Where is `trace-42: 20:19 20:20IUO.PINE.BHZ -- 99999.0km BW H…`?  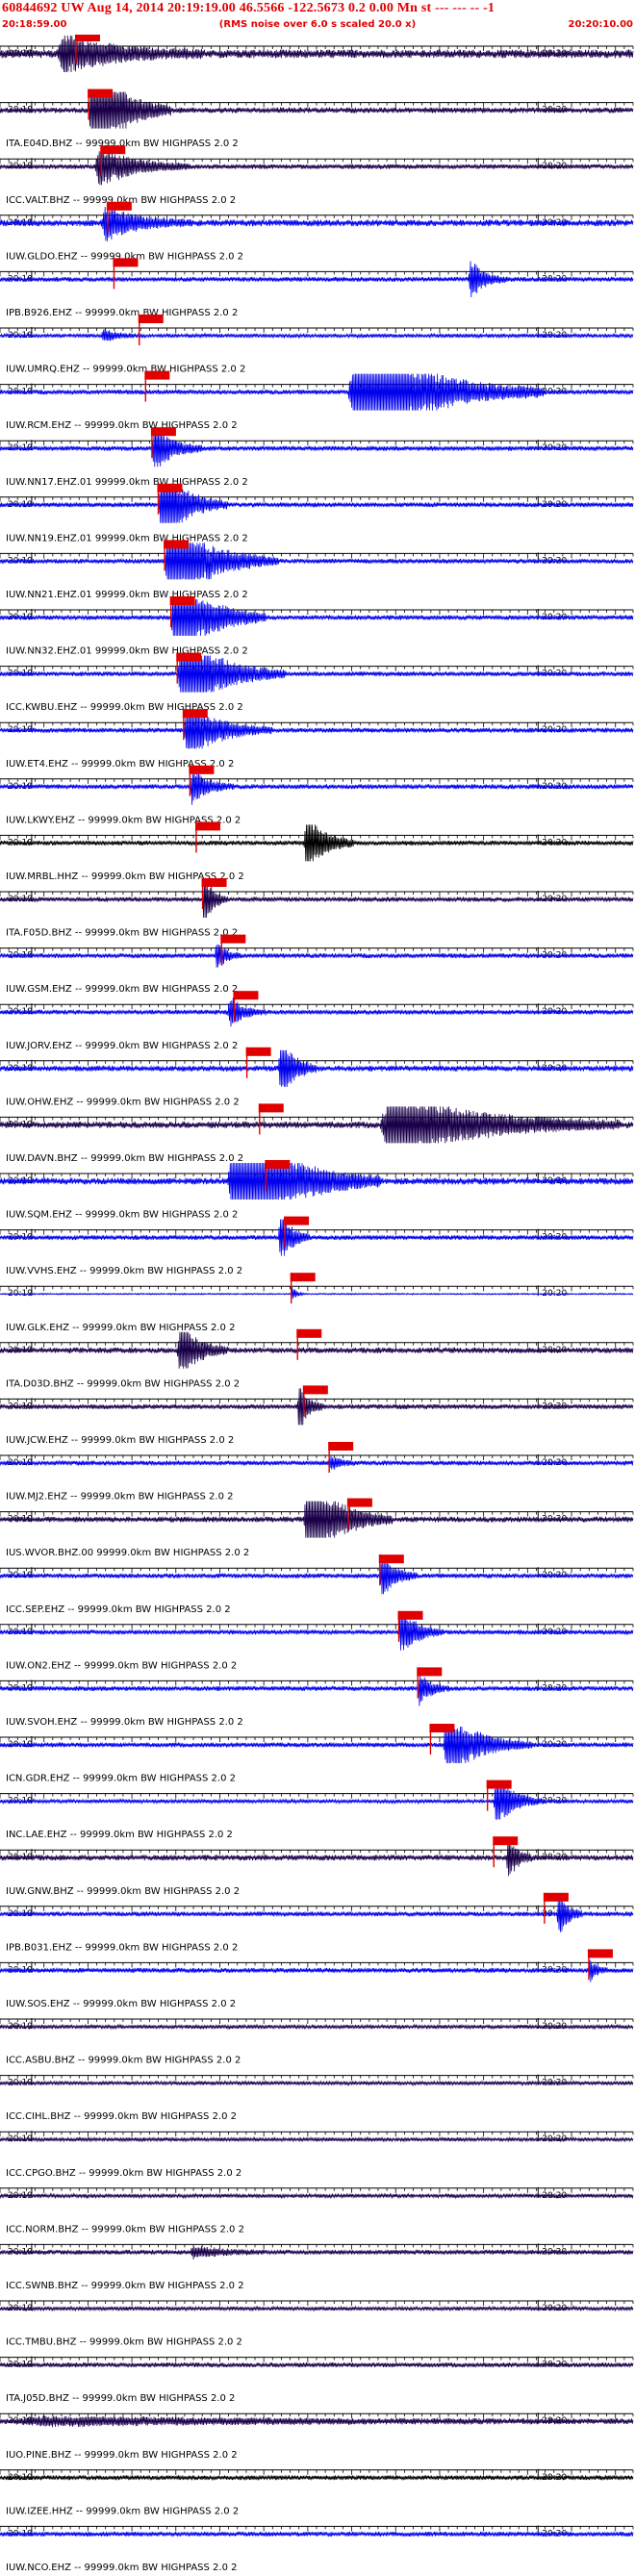
trace-42: 20:19 20:20IUO.PINE.BHZ -- 99999.0km BW H… is located at coordinates (317, 2436).